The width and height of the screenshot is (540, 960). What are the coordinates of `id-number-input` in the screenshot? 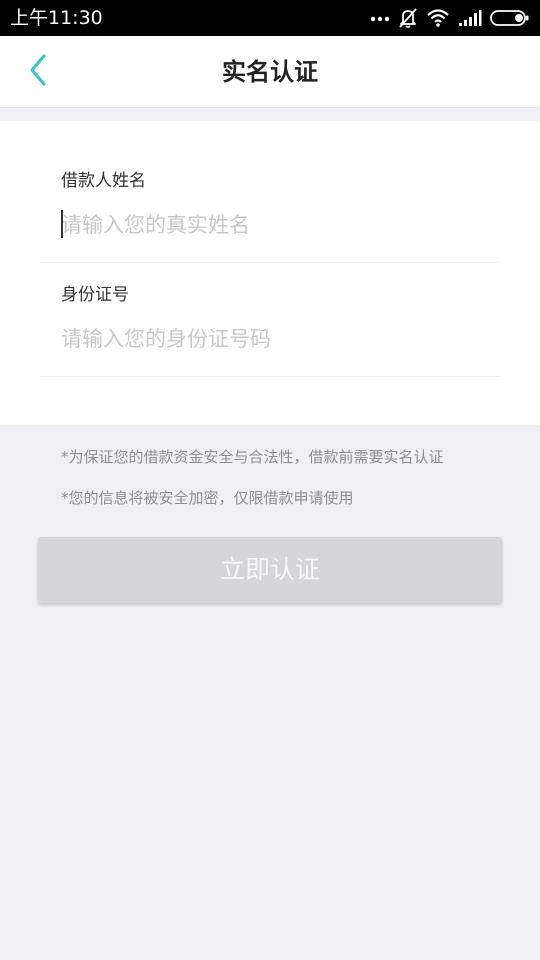 It's located at (271, 339).